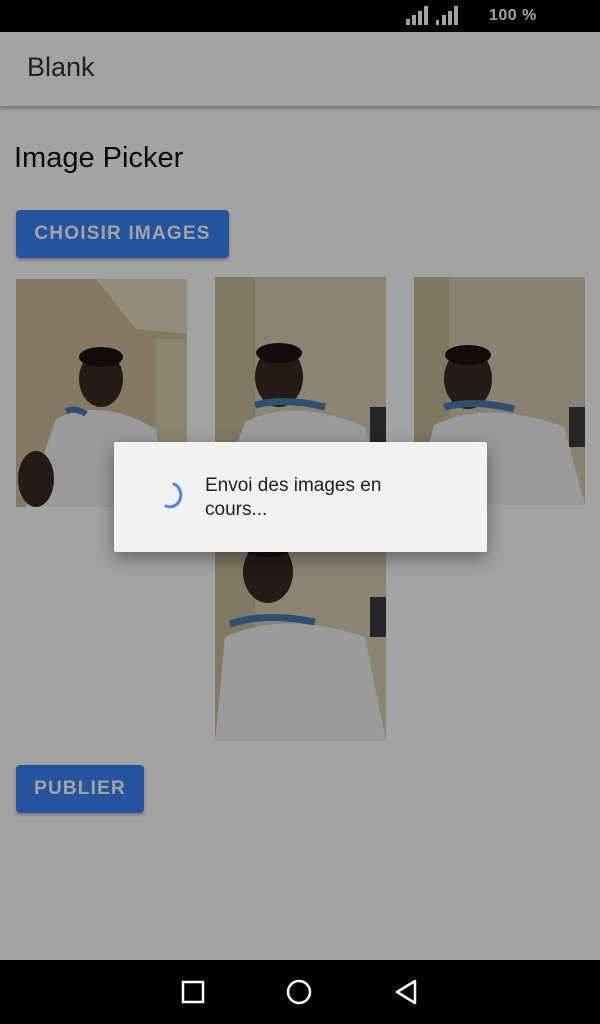 The width and height of the screenshot is (600, 1024). I want to click on back-icon, so click(406, 992).